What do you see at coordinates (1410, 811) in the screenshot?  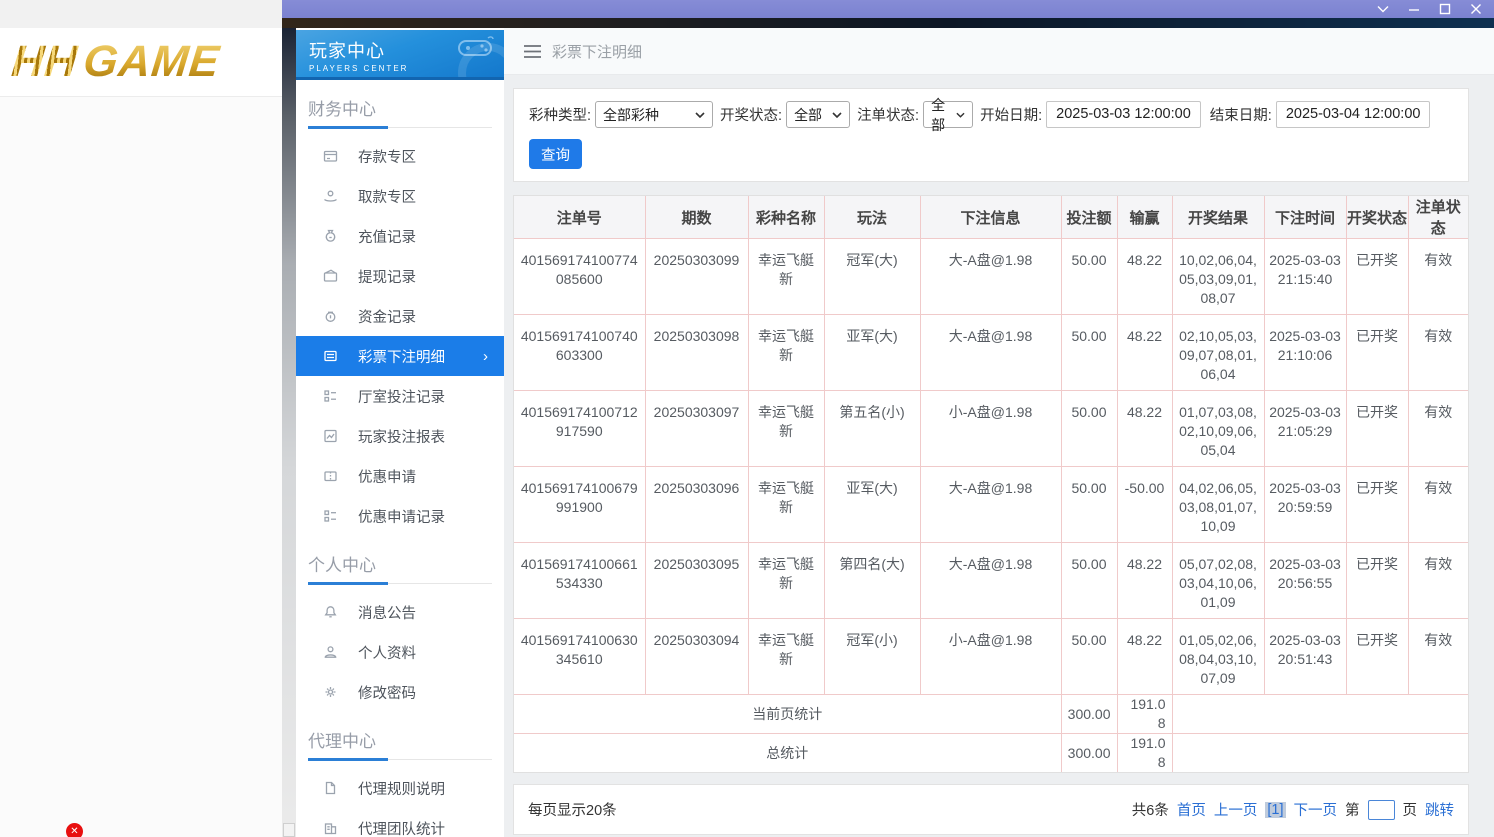 I see `jump-suffix-label: 页` at bounding box center [1410, 811].